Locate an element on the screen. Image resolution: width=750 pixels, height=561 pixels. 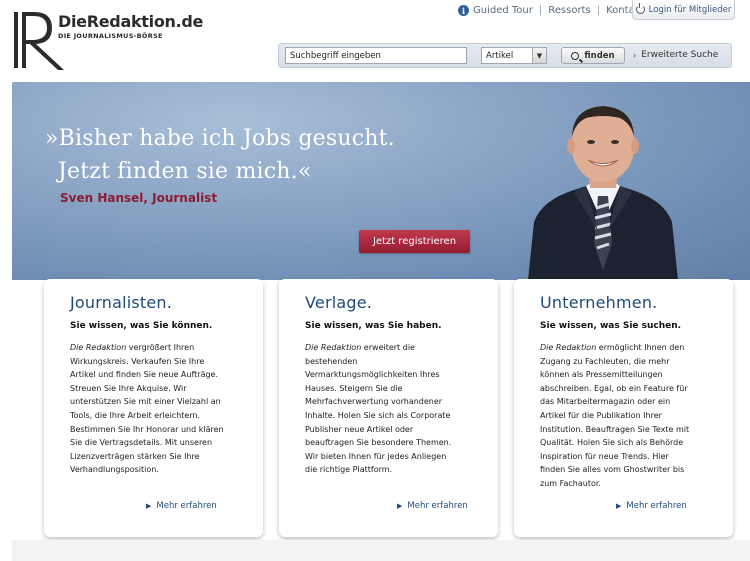
card-body-line: Artikel und finden Sie neue Aufträge. is located at coordinates (144, 375).